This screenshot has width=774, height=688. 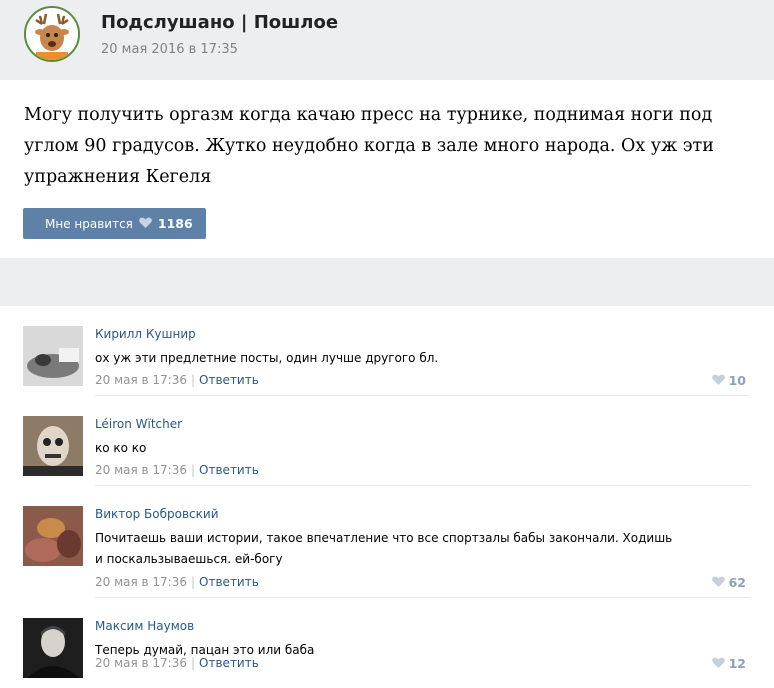 I want to click on comment-like-button: 62, so click(x=728, y=582).